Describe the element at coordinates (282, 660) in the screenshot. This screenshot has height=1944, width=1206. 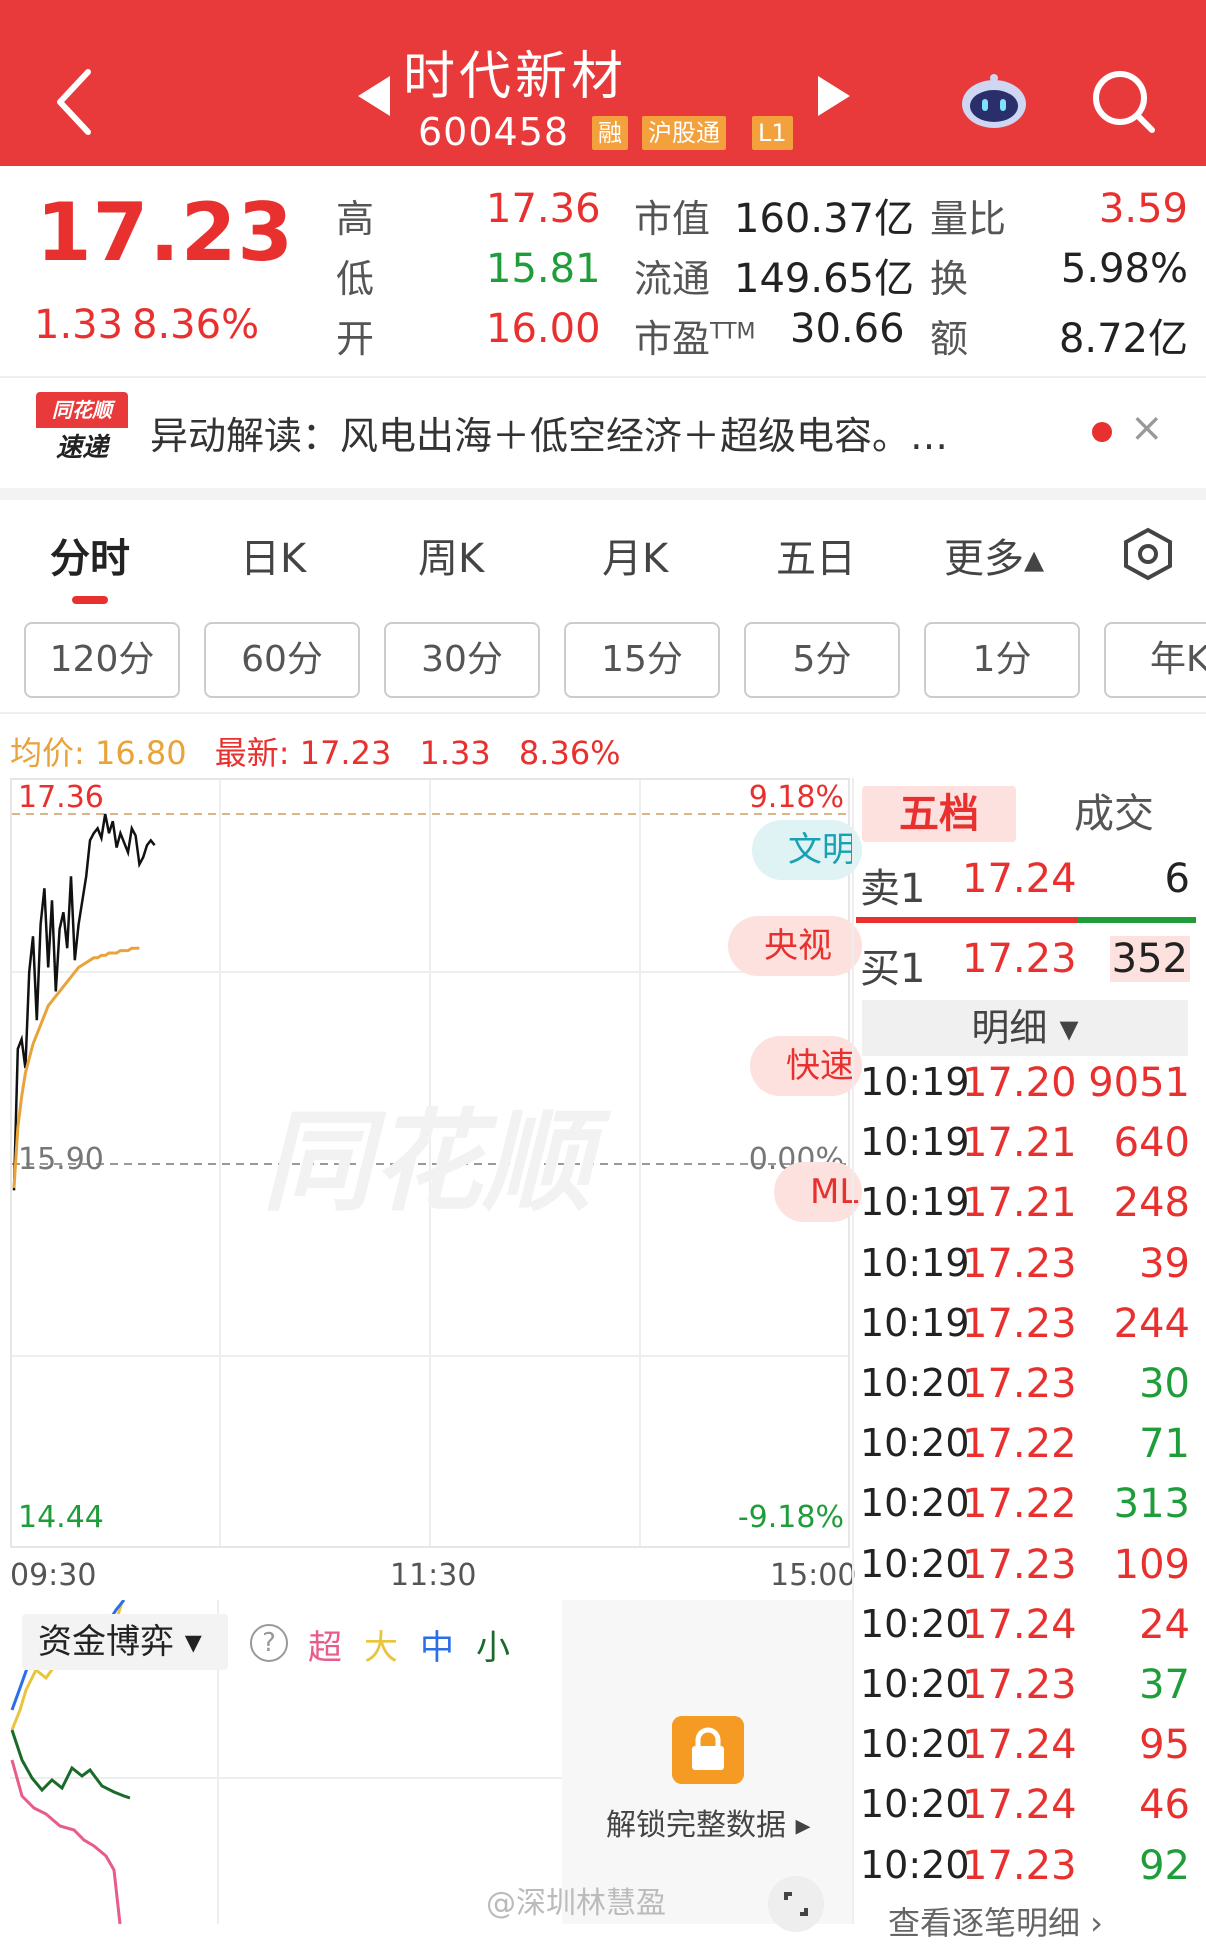
I see `period-60min: 60分` at that location.